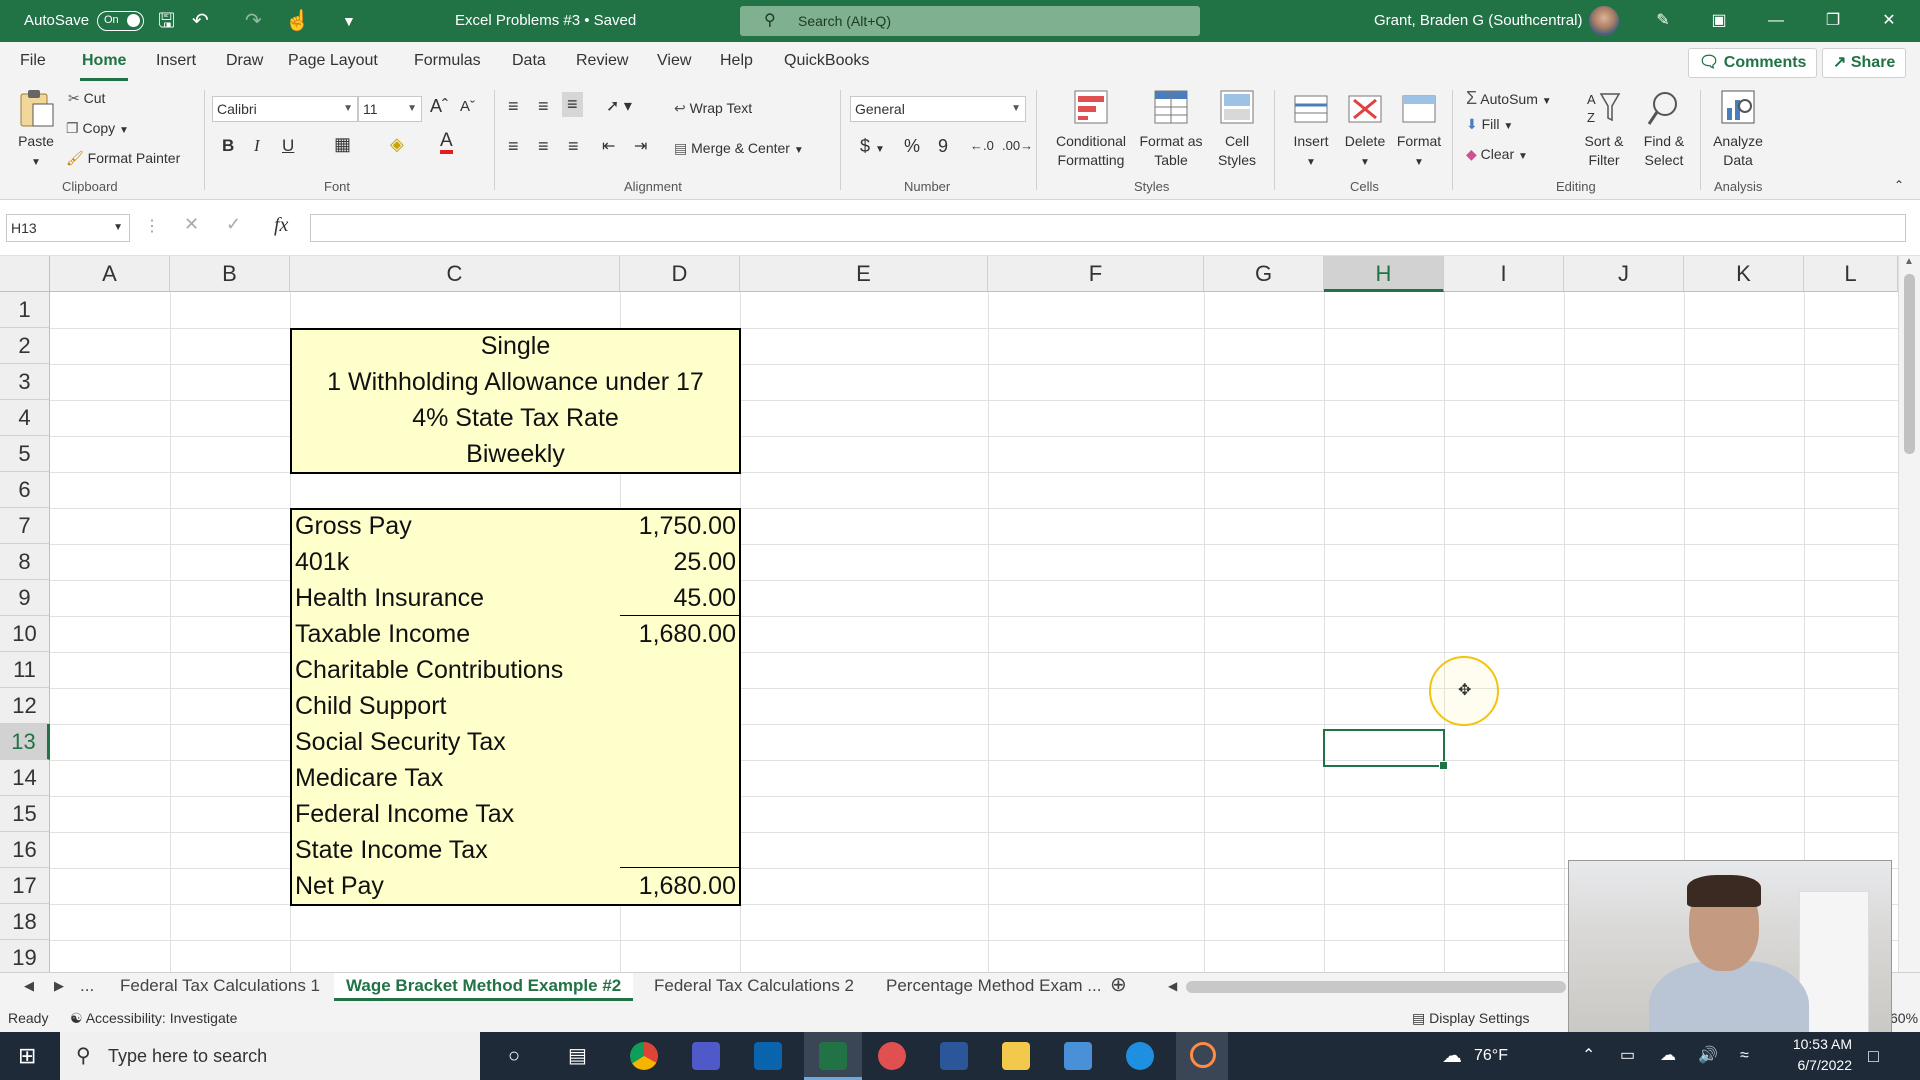  I want to click on meeting-app-icon, so click(1140, 1056).